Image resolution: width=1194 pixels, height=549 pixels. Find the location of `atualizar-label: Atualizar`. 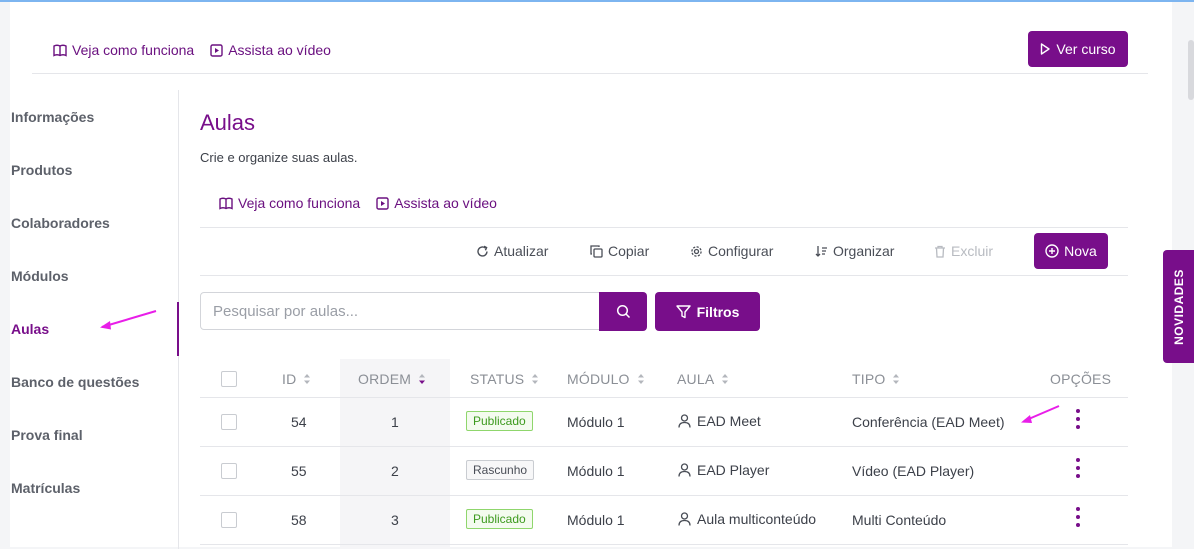

atualizar-label: Atualizar is located at coordinates (521, 251).